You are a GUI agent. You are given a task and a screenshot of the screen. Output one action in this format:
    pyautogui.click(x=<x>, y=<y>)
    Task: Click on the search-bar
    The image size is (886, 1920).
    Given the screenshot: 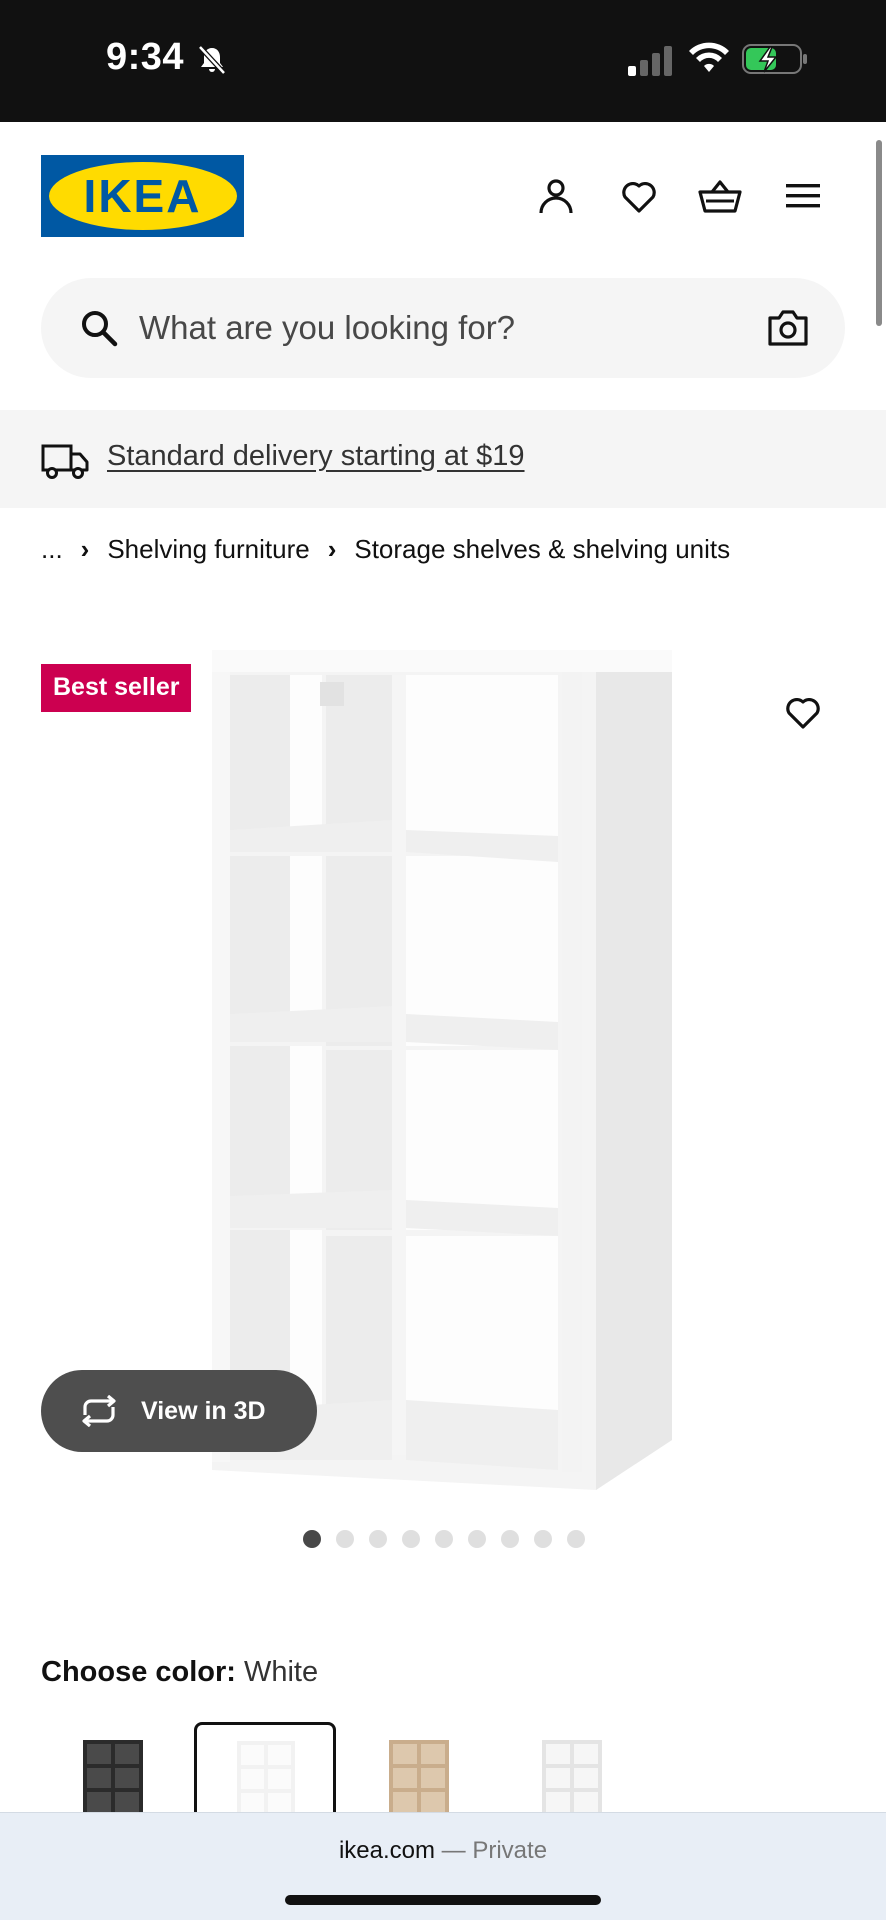 What is the action you would take?
    pyautogui.click(x=443, y=328)
    